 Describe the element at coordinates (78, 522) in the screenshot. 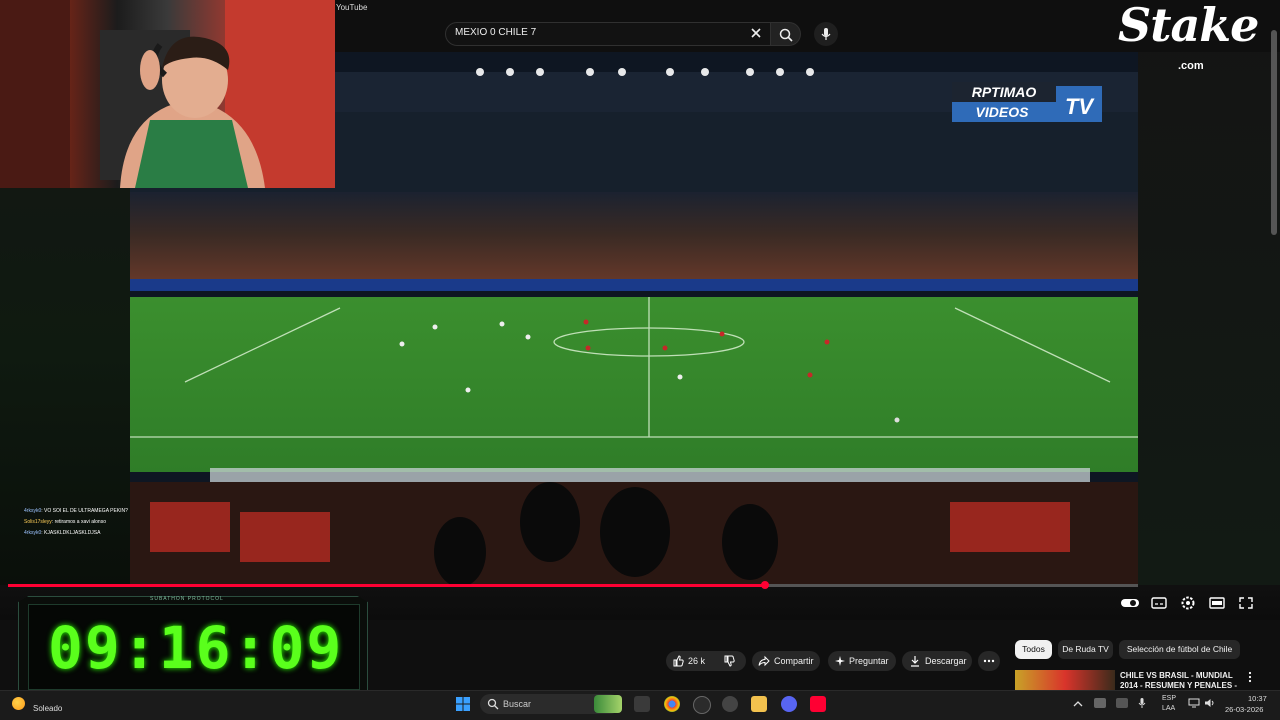

I see `chat-text: : retiramos a xavi alonso` at that location.